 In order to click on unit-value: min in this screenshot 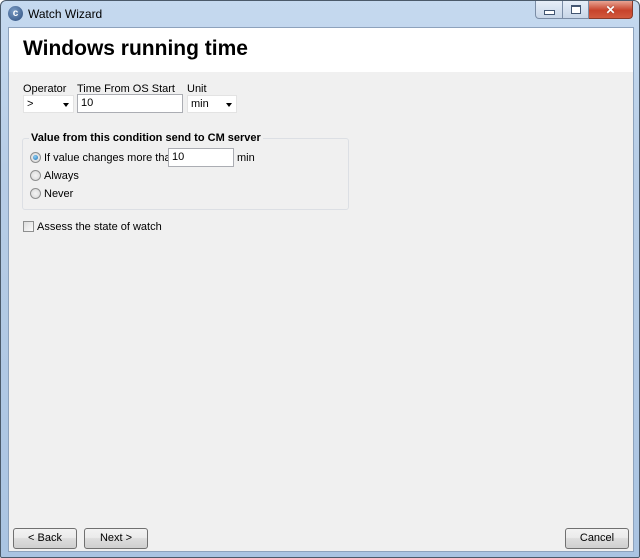, I will do `click(200, 104)`.